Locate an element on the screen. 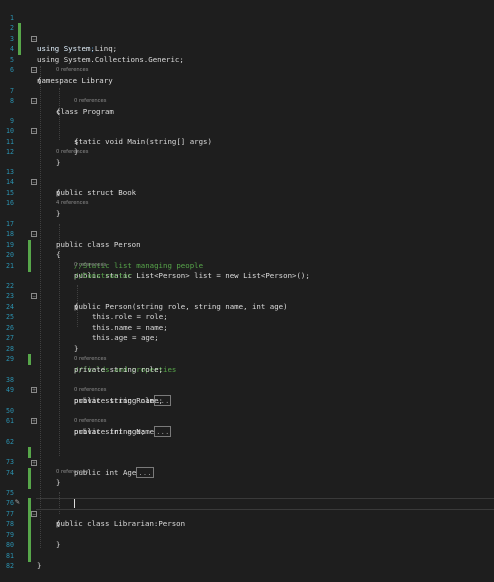 This screenshot has height=582, width=494. line-number: 82 is located at coordinates (10, 566).